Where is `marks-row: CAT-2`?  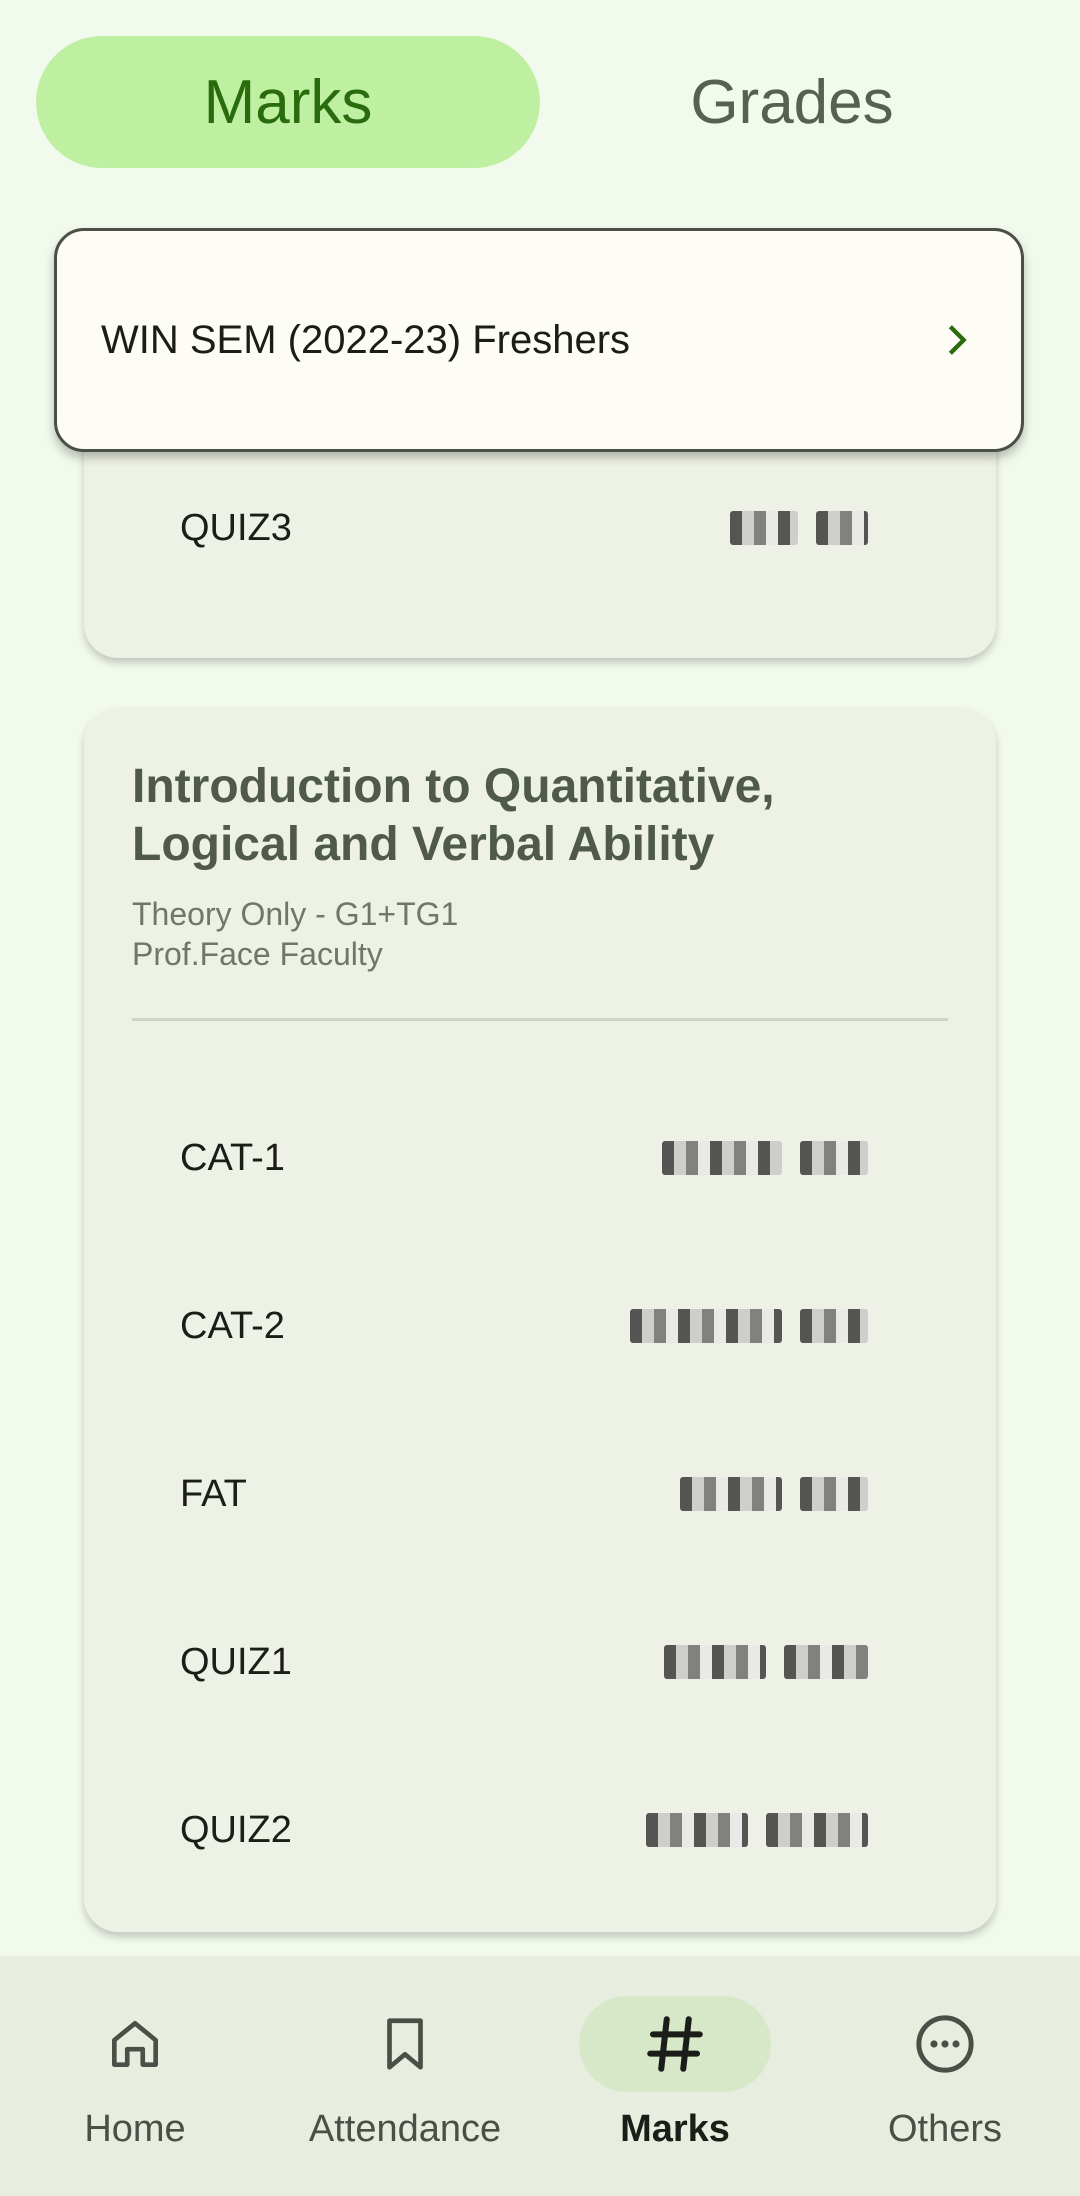
marks-row: CAT-2 is located at coordinates (588, 1326).